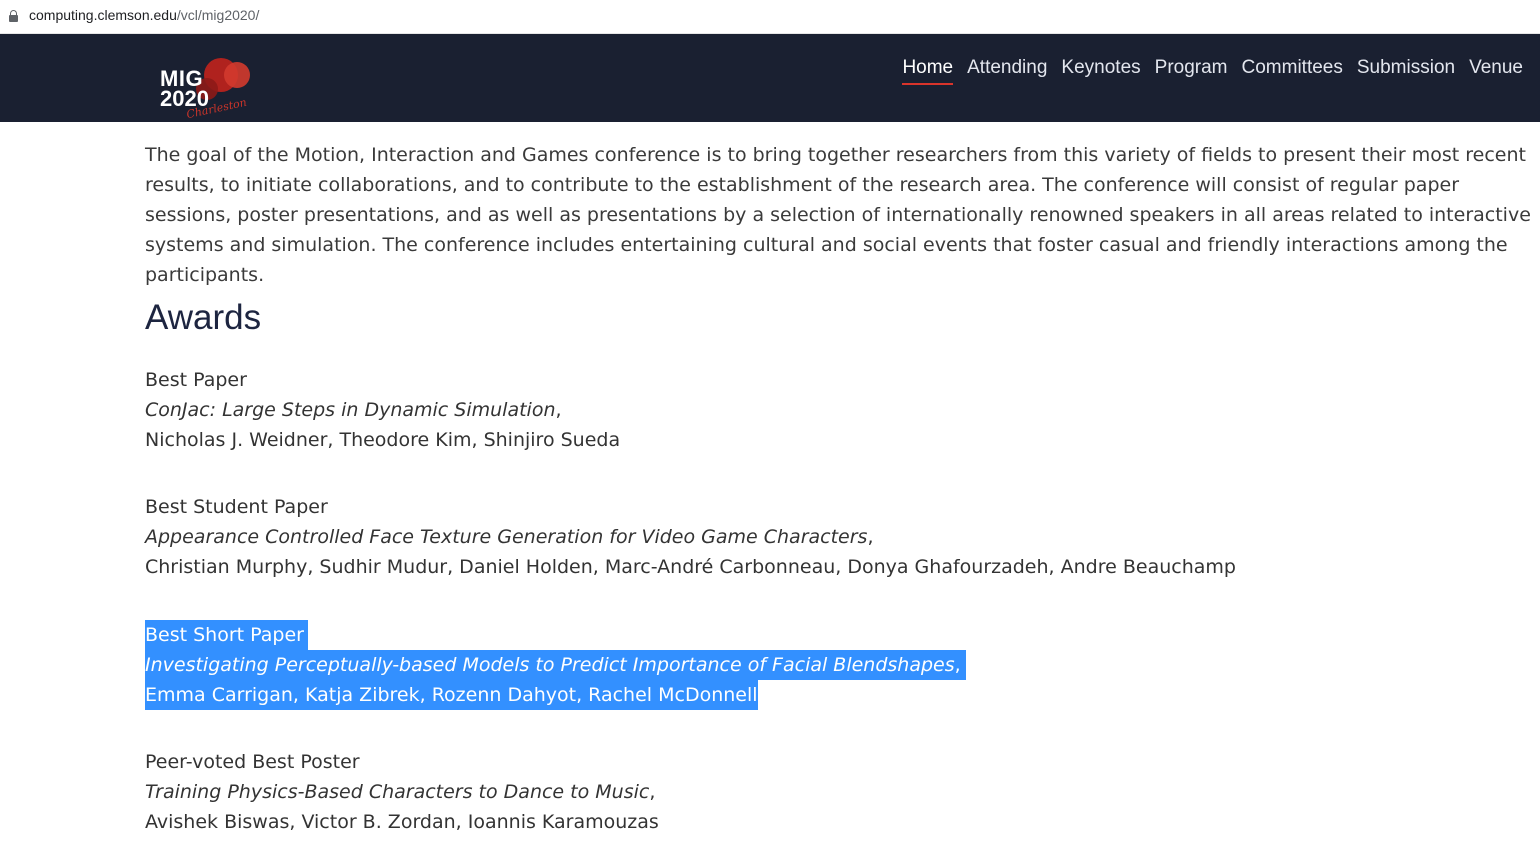 The image size is (1540, 844). Describe the element at coordinates (1100, 68) in the screenshot. I see `nav-keynotes: Keynotes` at that location.